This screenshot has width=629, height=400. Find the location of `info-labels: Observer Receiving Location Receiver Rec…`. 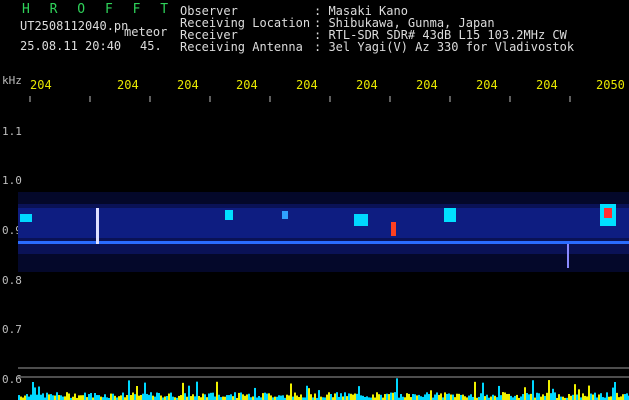

info-labels: Observer Receiving Location Receiver Rec… is located at coordinates (245, 29).